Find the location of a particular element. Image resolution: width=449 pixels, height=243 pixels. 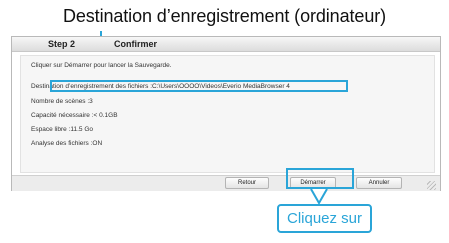

step-label: Step 2 is located at coordinates (62, 44).